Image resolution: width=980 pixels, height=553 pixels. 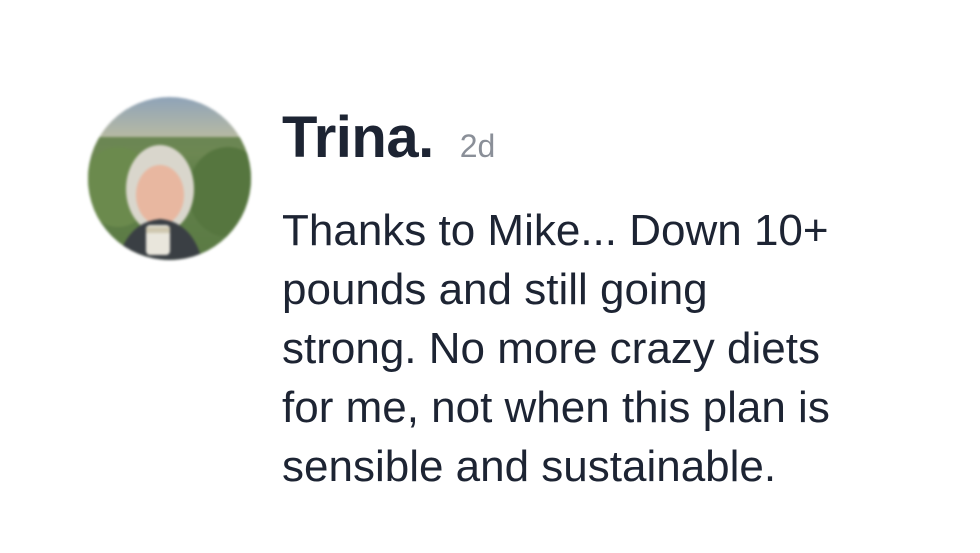 I want to click on comment-header: Trina. 2d, so click(x=388, y=137).